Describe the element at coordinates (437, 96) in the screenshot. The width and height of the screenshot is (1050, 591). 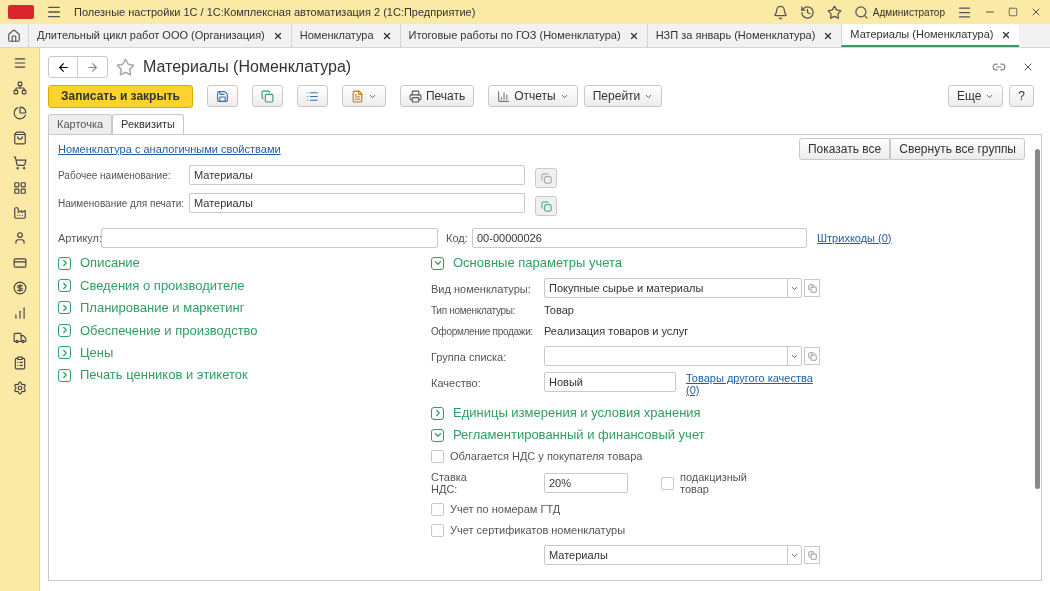
I see `print-button: Печать` at that location.